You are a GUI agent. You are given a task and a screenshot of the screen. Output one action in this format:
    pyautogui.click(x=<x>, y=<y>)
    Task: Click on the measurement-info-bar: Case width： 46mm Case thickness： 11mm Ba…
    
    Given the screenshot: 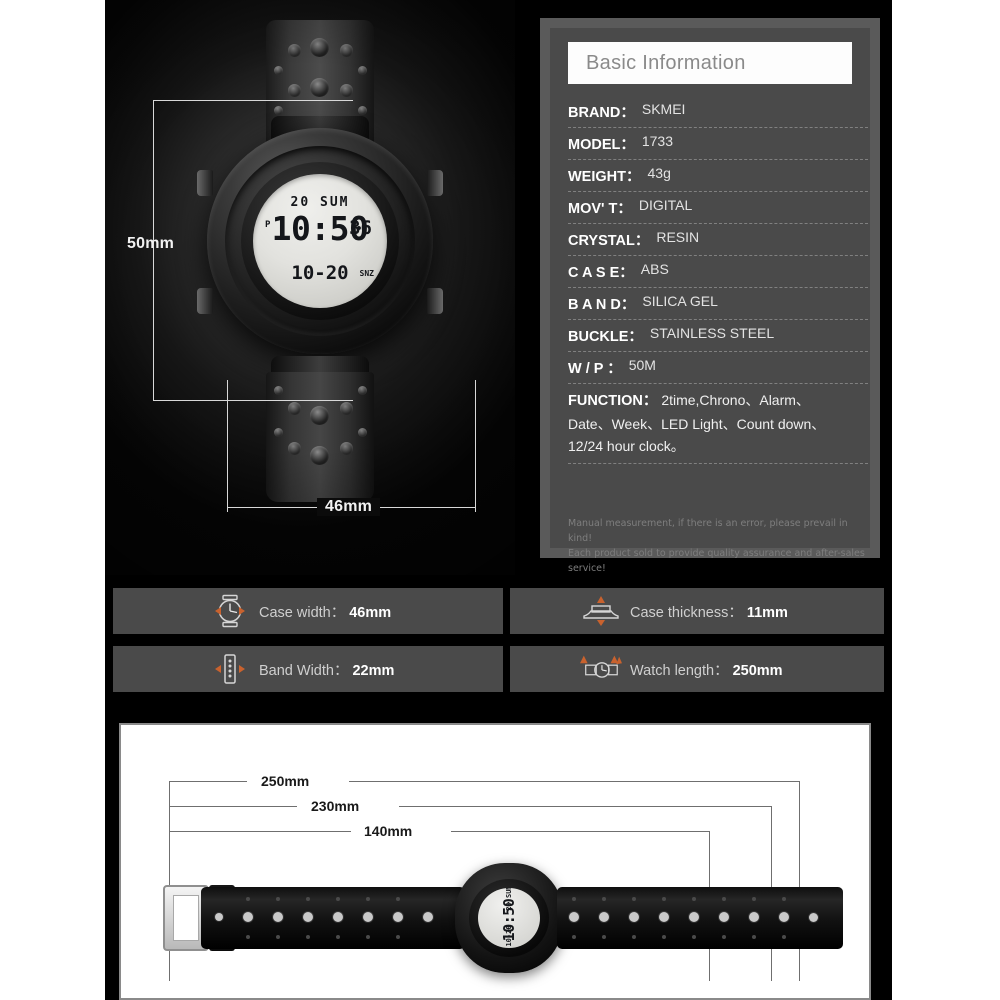 What is the action you would take?
    pyautogui.click(x=498, y=637)
    